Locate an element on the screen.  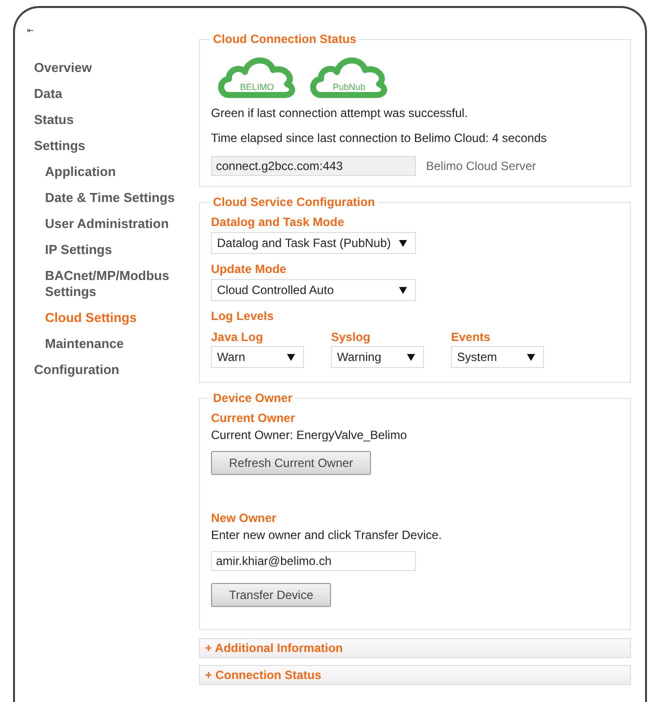
sidebar-item: User Administration is located at coordinates (106, 224).